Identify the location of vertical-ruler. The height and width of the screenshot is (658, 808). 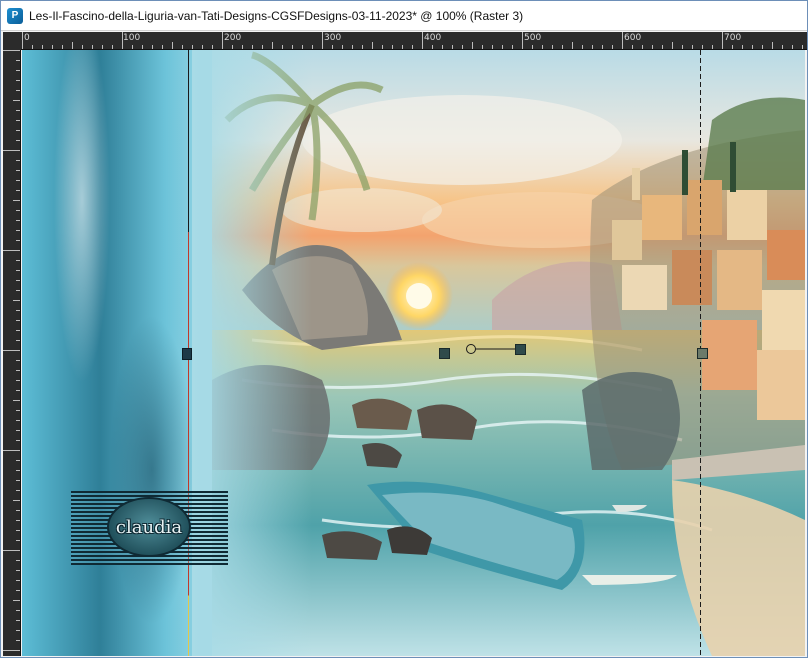
(12, 353).